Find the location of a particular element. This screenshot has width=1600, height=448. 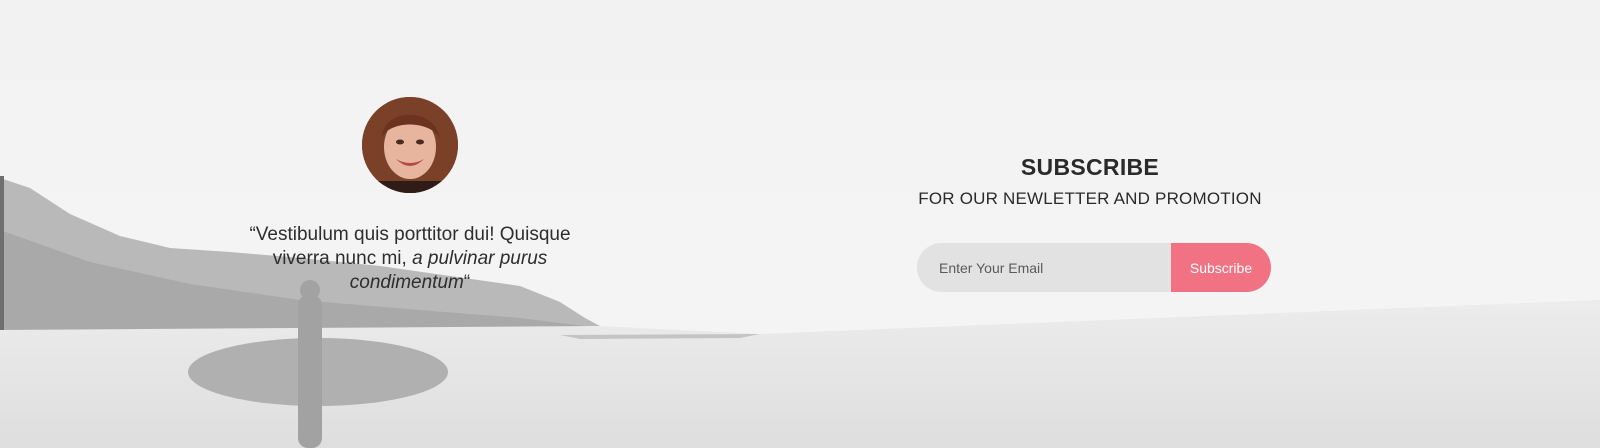

subscribe-form: Subscribe is located at coordinates (1094, 267).